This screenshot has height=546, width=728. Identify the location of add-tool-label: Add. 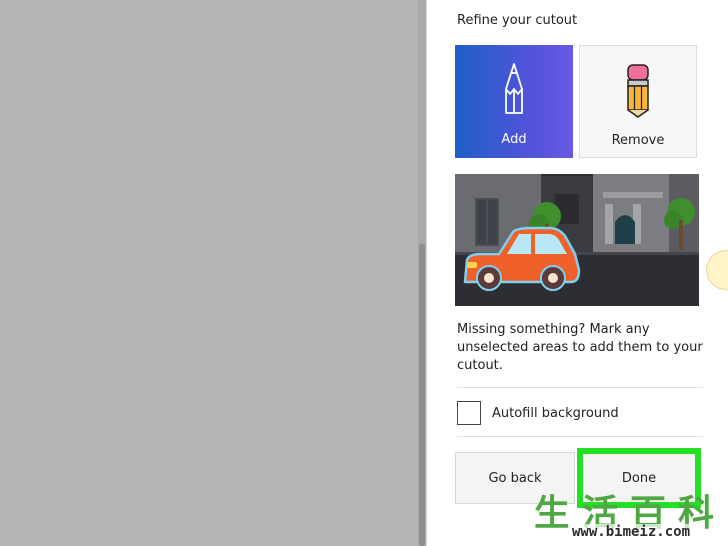
(514, 139).